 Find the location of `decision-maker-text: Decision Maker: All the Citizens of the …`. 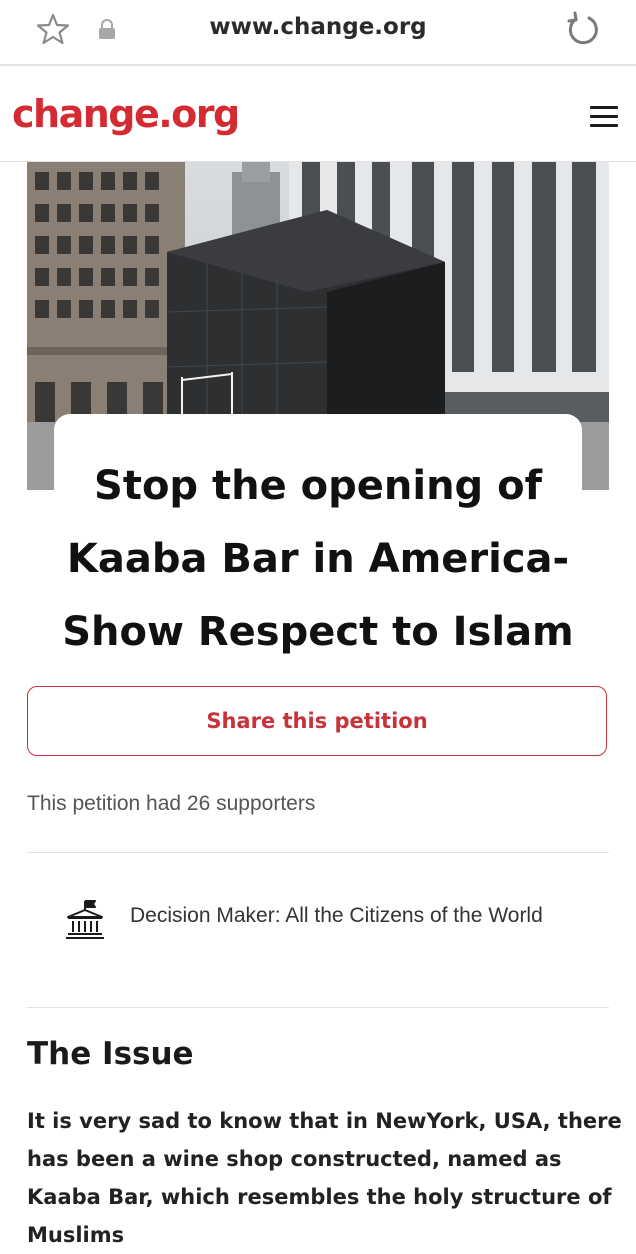

decision-maker-text: Decision Maker: All the Citizens of the … is located at coordinates (336, 915).